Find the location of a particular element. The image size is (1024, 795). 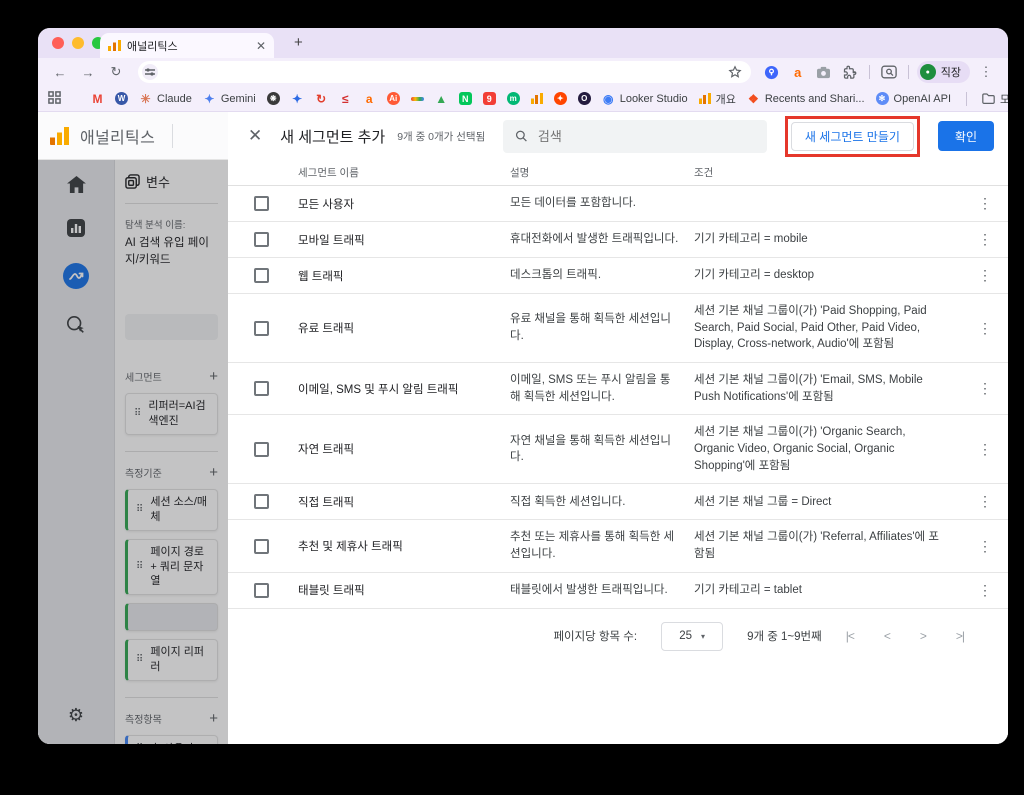

segment-description: 데스크톱의 트래픽. is located at coordinates (556, 275).